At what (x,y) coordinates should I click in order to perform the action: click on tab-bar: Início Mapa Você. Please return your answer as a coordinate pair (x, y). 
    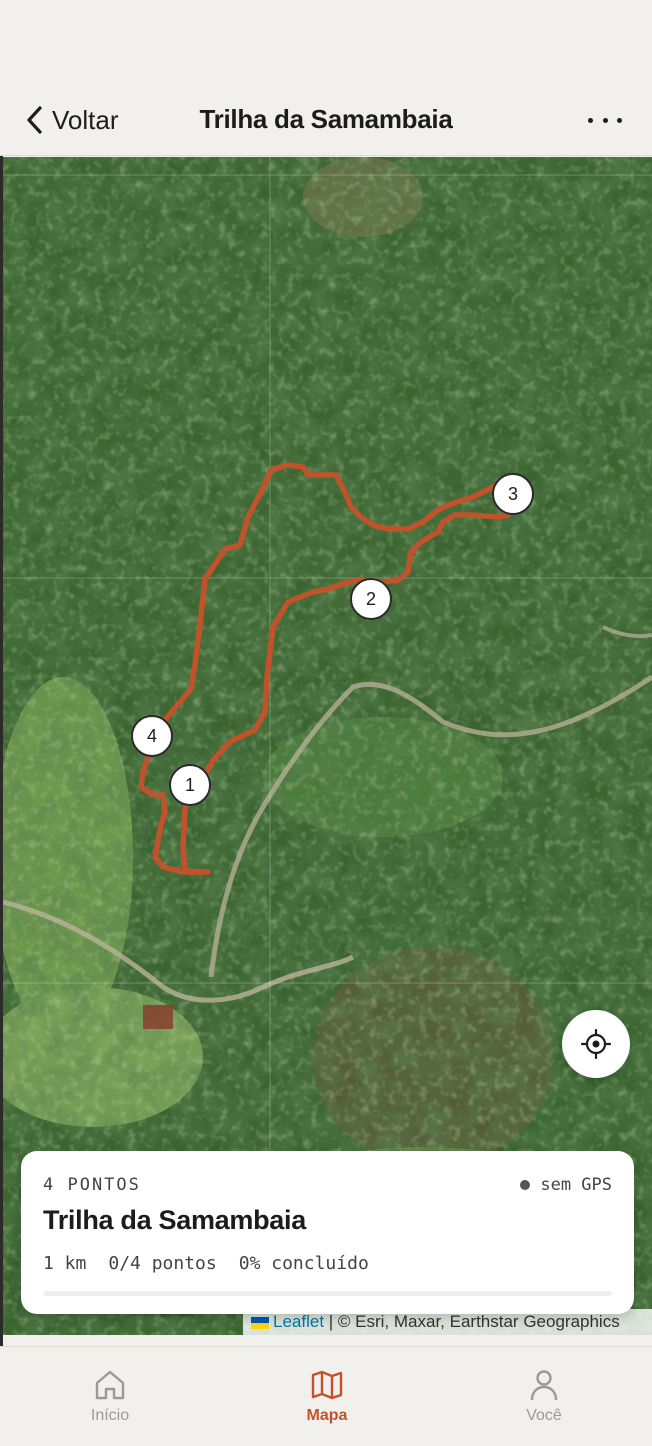
    Looking at the image, I should click on (326, 1396).